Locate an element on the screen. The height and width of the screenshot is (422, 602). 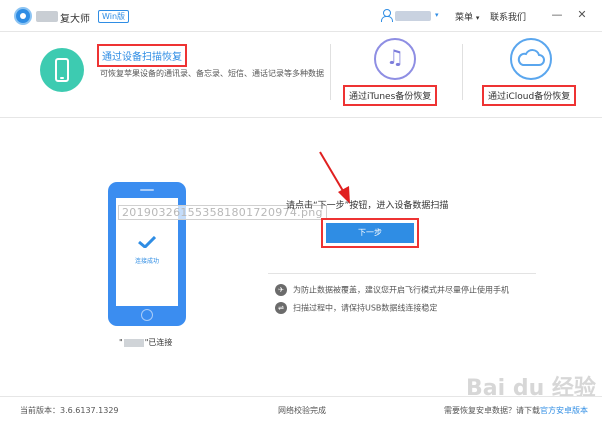
device-name-redacted is located at coordinates (133, 342).